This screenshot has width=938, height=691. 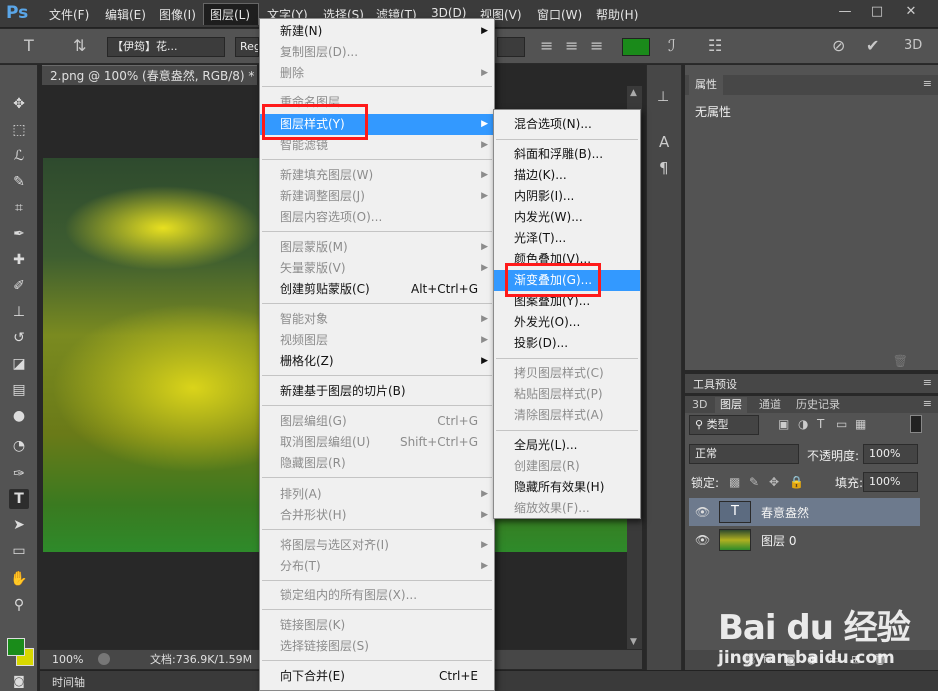 I want to click on filter-toggle-icon, so click(x=916, y=424).